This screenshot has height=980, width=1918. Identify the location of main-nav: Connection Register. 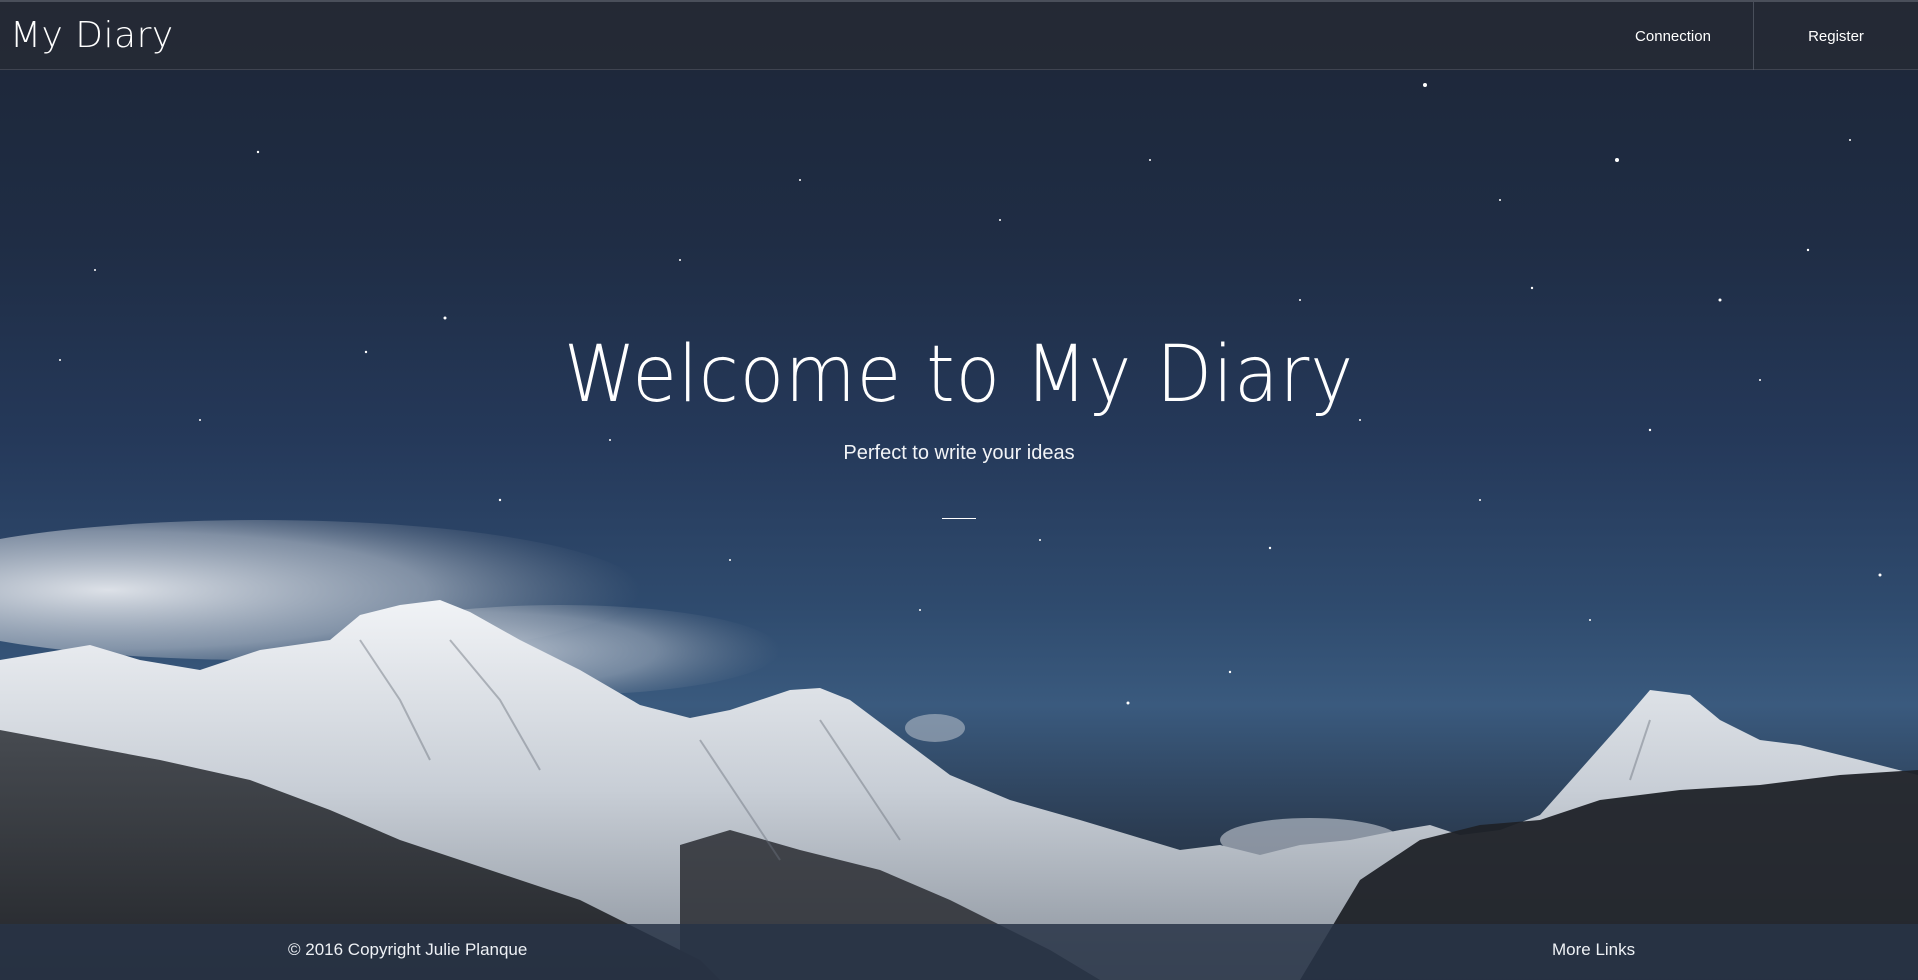
(1755, 36).